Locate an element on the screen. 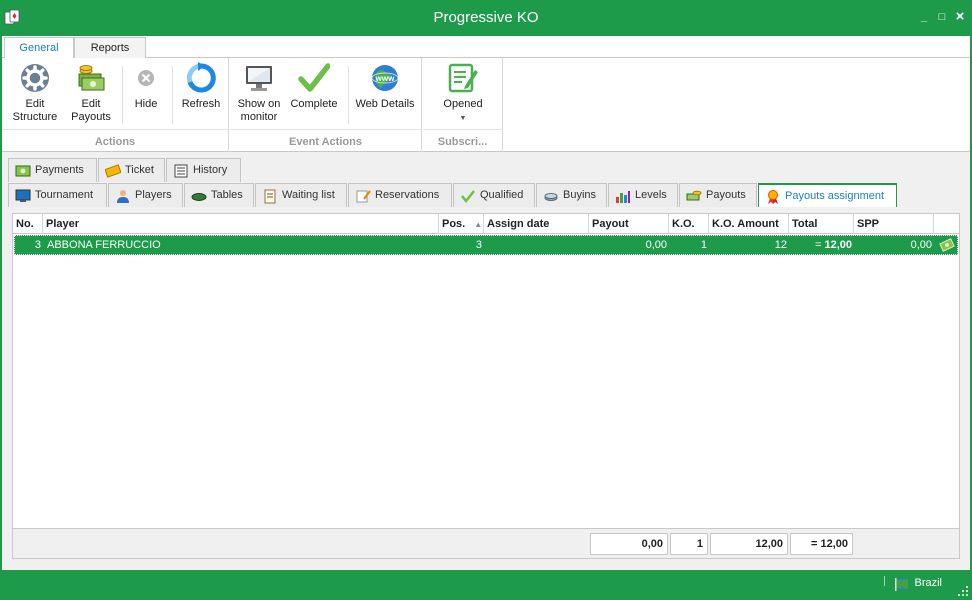 Image resolution: width=972 pixels, height=600 pixels. resize-grip-icon is located at coordinates (963, 591).